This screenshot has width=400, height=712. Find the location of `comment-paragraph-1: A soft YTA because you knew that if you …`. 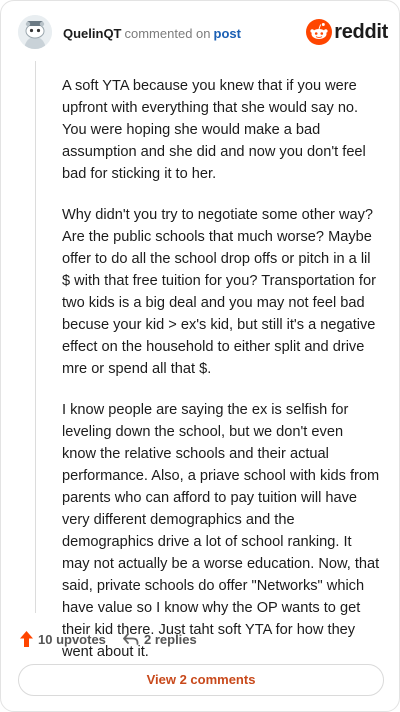

comment-paragraph-1: A soft YTA because you knew that if you … is located at coordinates (214, 130).